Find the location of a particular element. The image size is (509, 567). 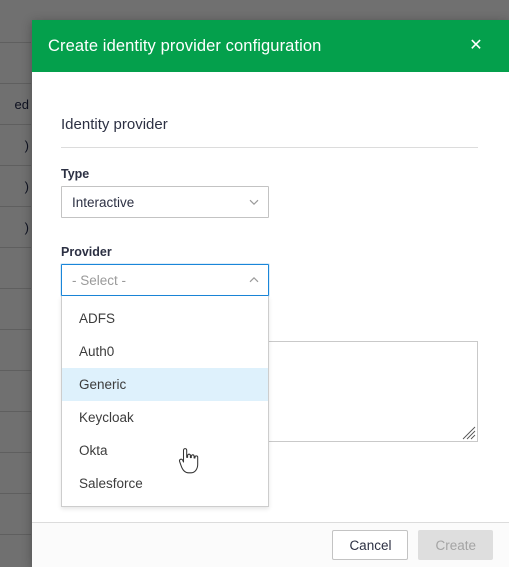

dialog-header: Create identity provider configuration ✕ is located at coordinates (270, 46).